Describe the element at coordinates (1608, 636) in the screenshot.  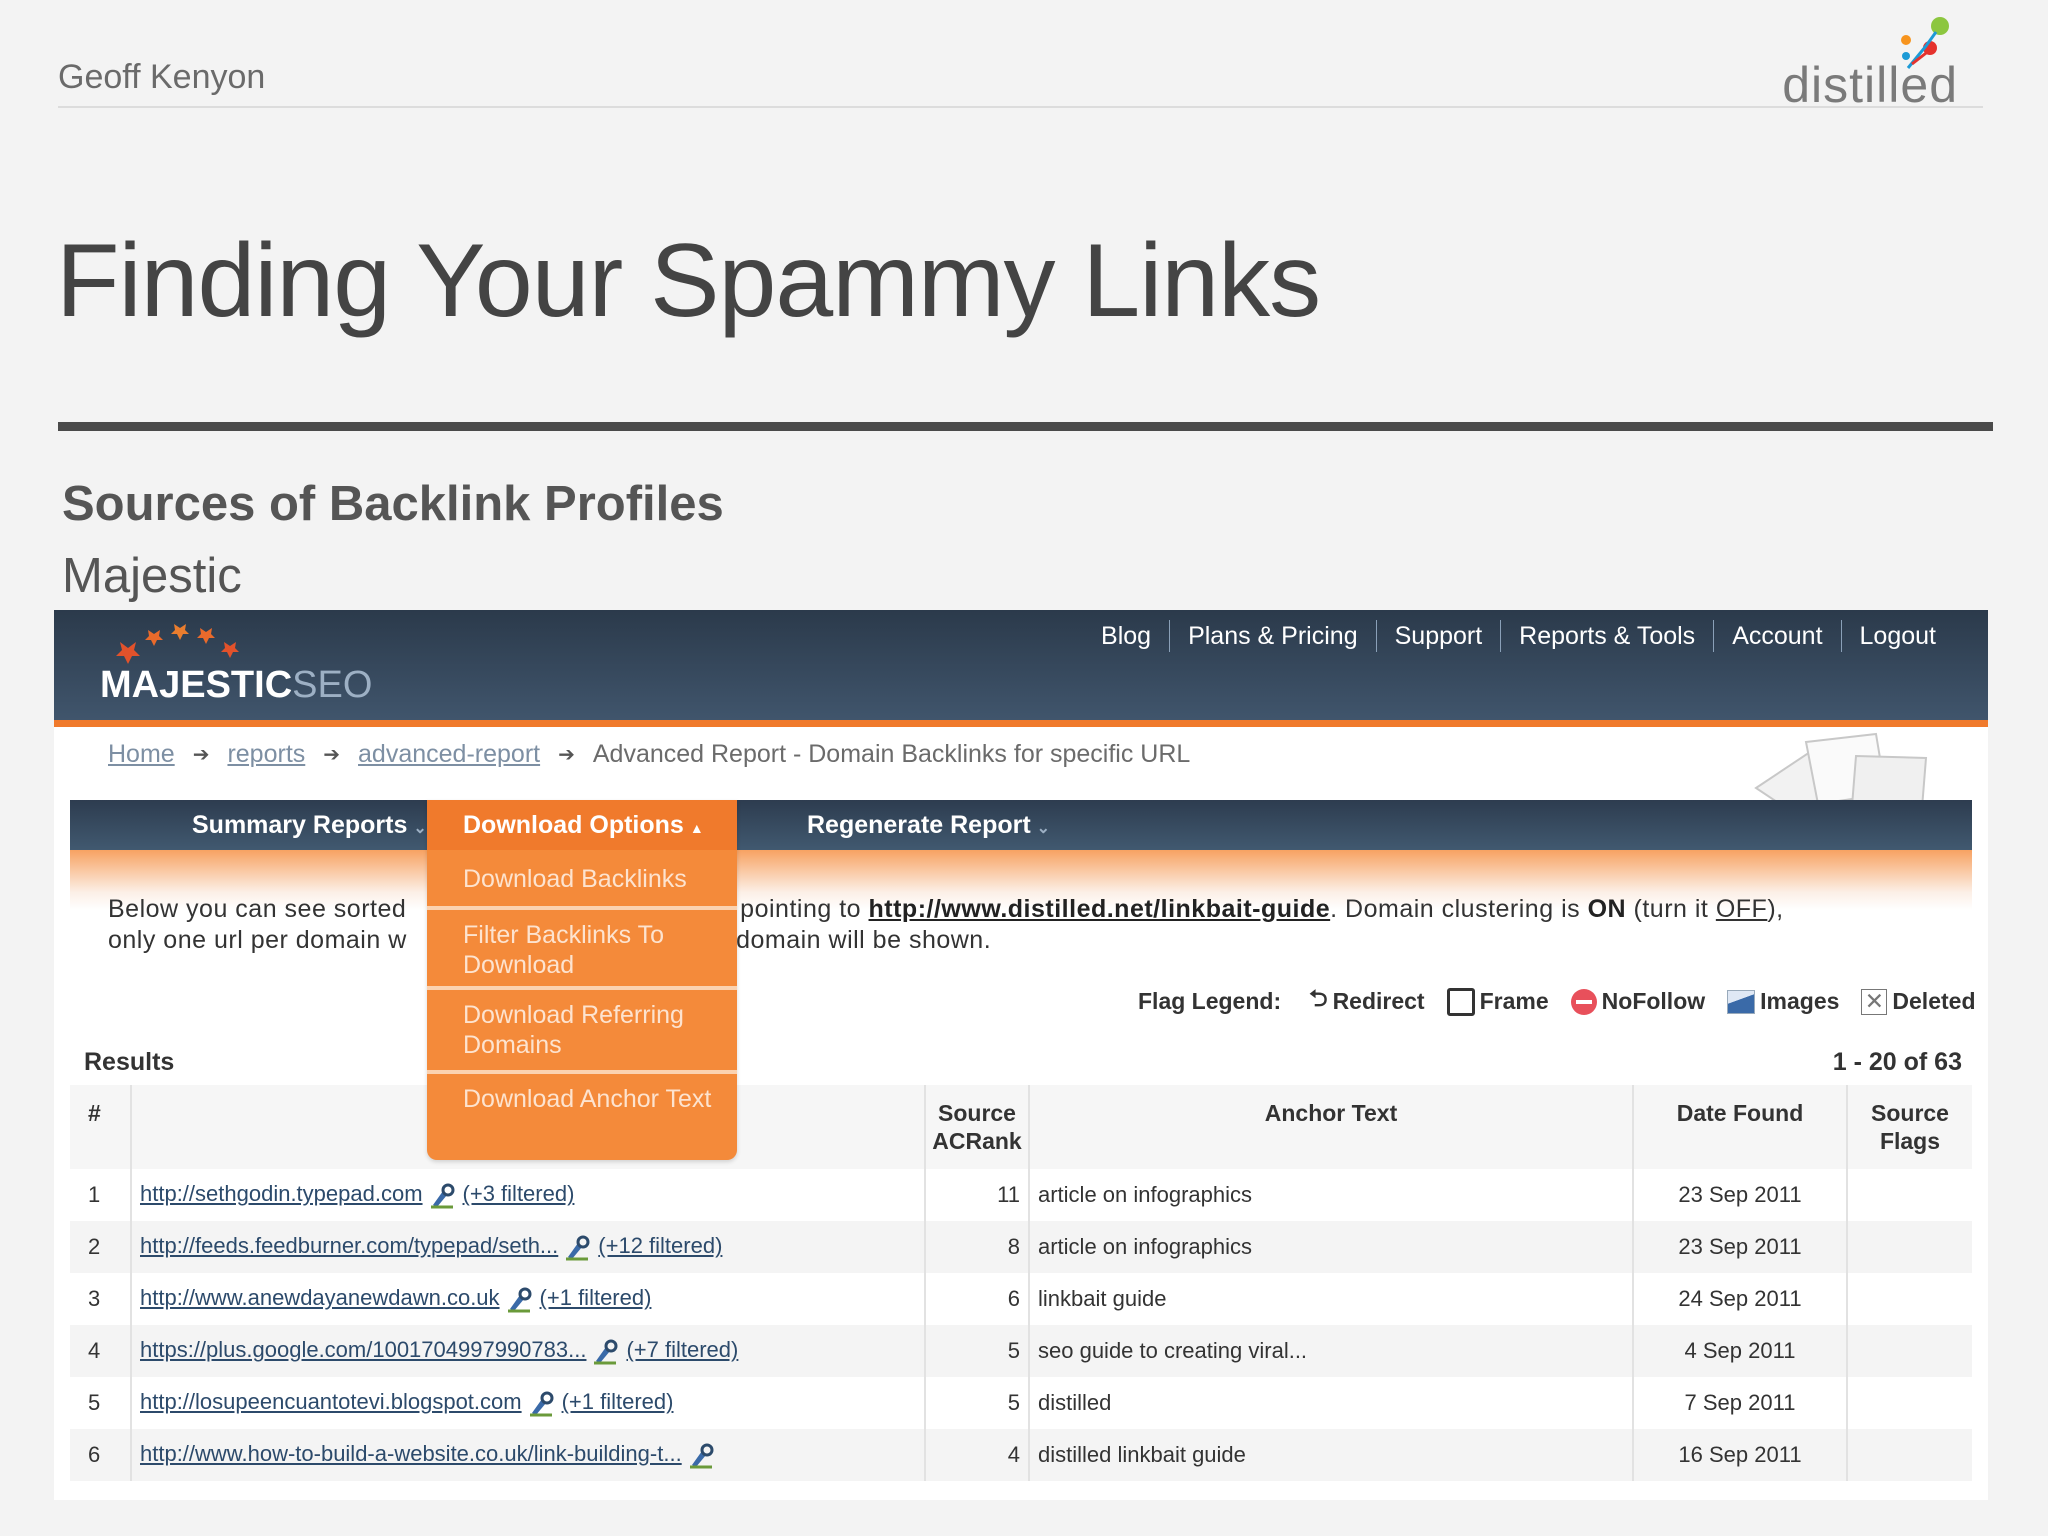
I see `nav-reports-tools: Reports & Tools` at that location.